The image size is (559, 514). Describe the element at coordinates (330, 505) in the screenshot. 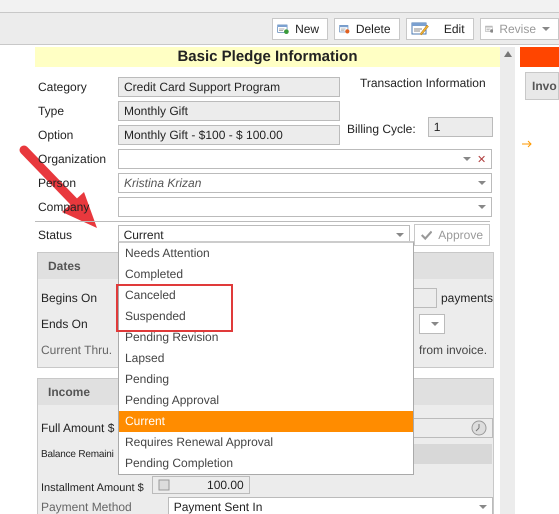

I see `payment-method-field: Payment Sent In` at that location.